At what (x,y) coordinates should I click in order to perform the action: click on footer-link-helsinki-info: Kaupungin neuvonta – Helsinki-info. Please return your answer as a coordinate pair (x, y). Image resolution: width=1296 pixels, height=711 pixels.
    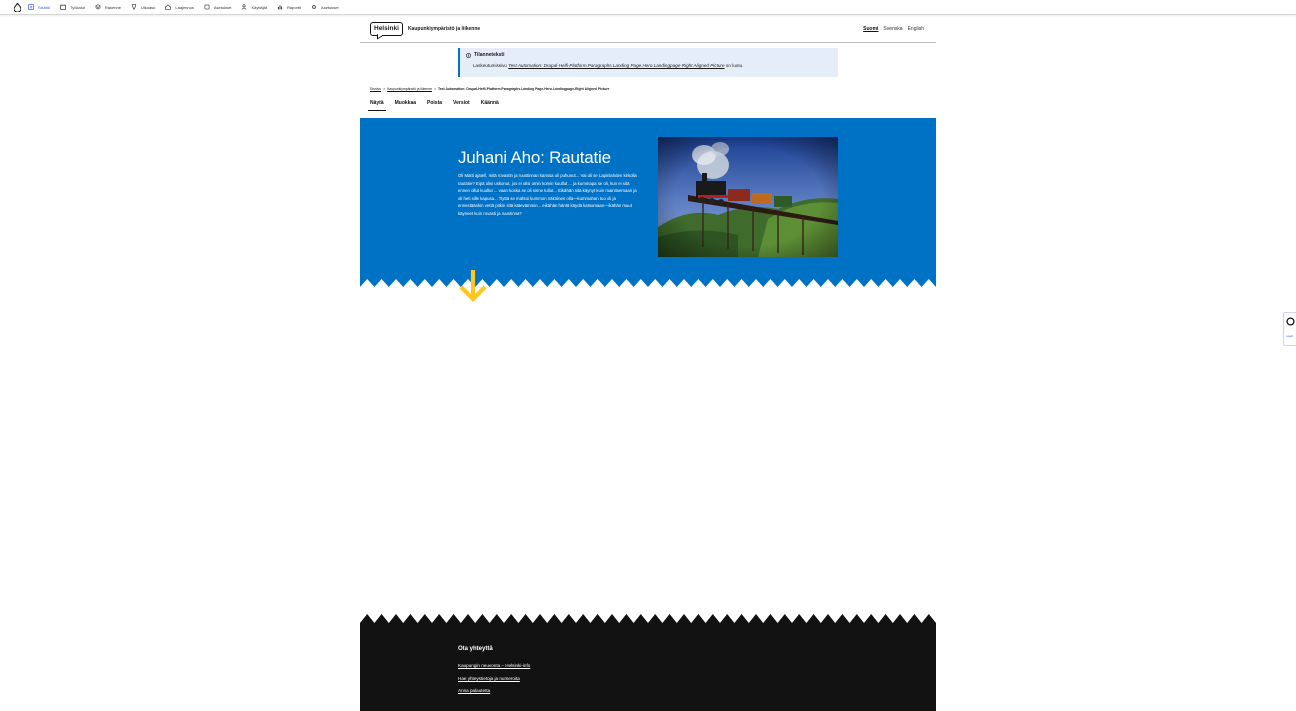
    Looking at the image, I should click on (494, 665).